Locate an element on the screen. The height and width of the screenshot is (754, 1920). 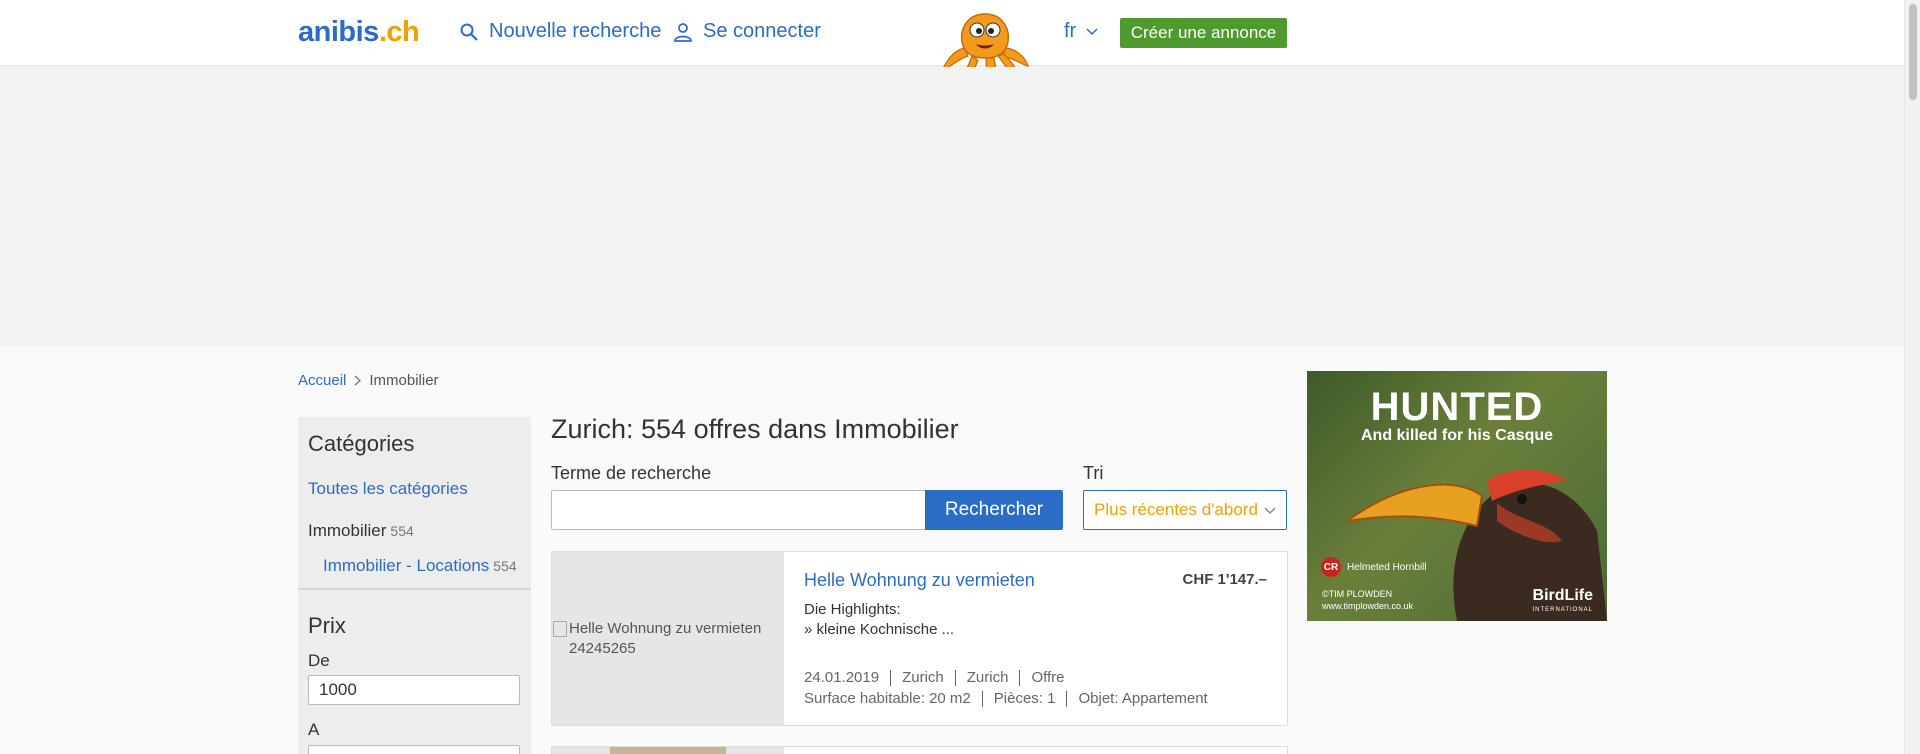
scrollbar-thumb is located at coordinates (1913, 52).